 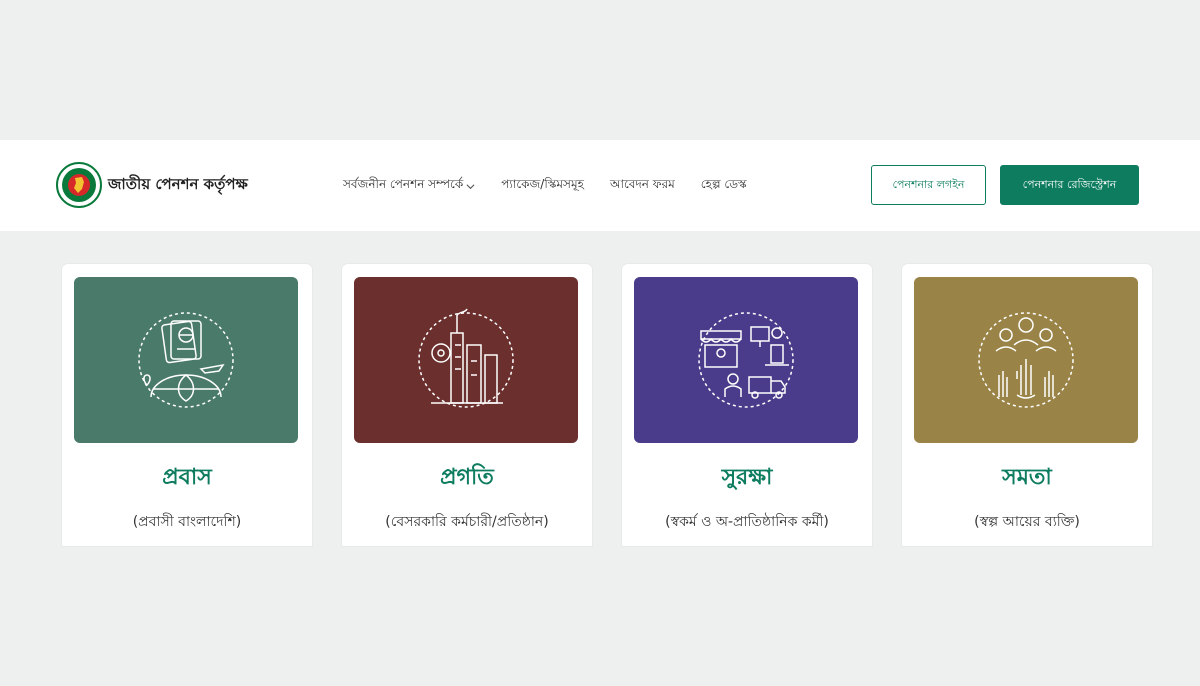 I want to click on scheme-art-probash, so click(x=186, y=360).